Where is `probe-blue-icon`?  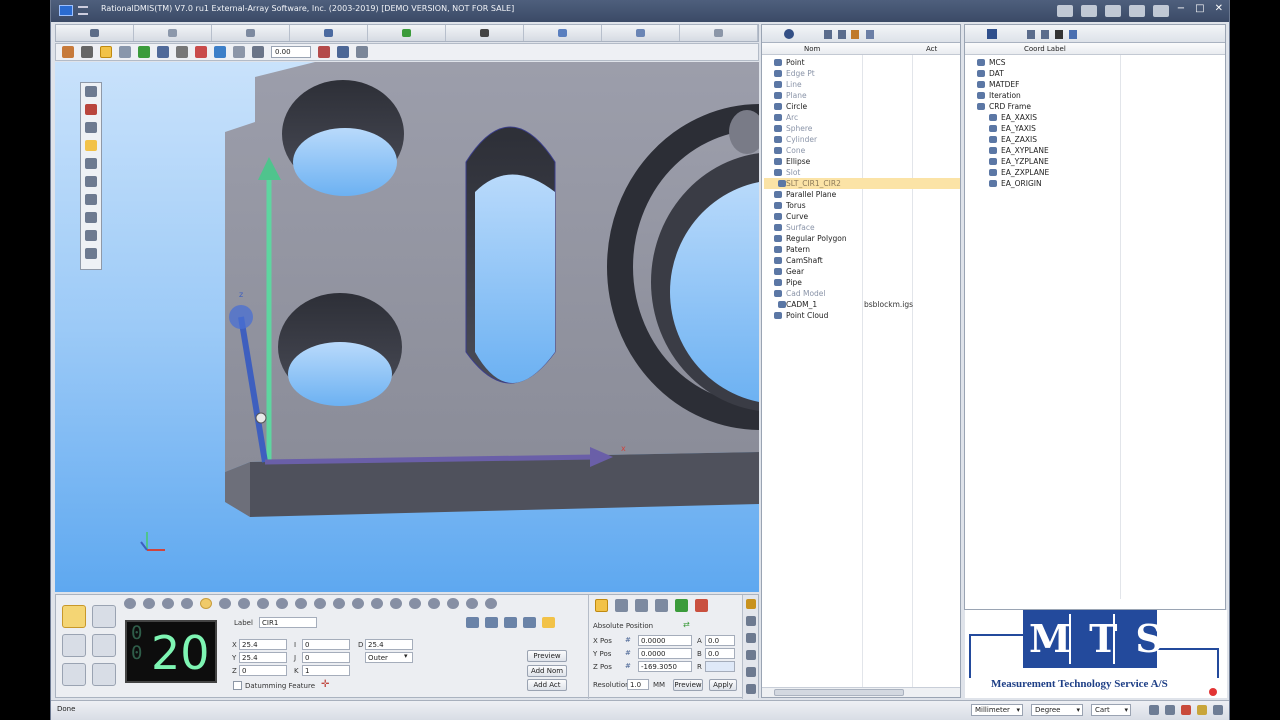 probe-blue-icon is located at coordinates (91, 127).